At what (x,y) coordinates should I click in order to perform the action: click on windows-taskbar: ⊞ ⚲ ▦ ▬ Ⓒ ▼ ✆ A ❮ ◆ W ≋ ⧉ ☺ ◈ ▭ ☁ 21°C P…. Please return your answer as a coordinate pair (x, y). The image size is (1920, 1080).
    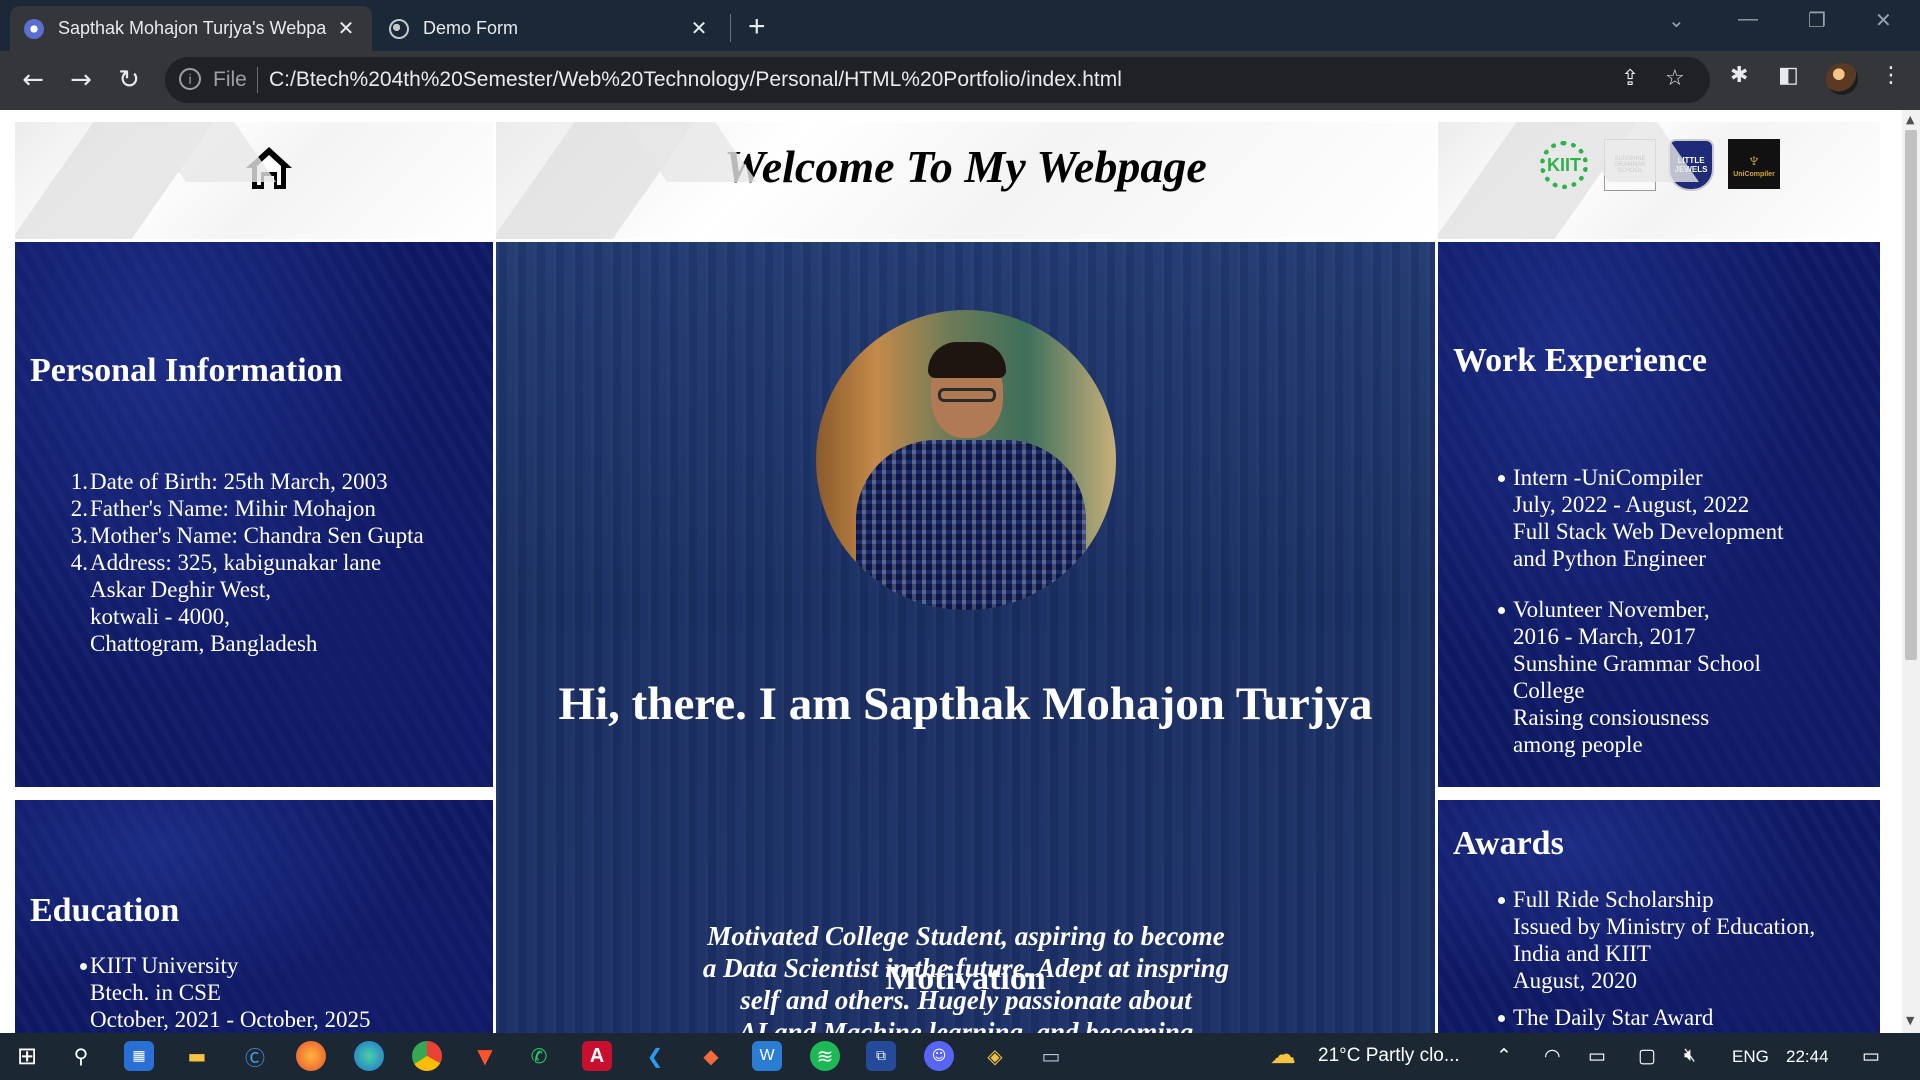
    Looking at the image, I should click on (960, 1056).